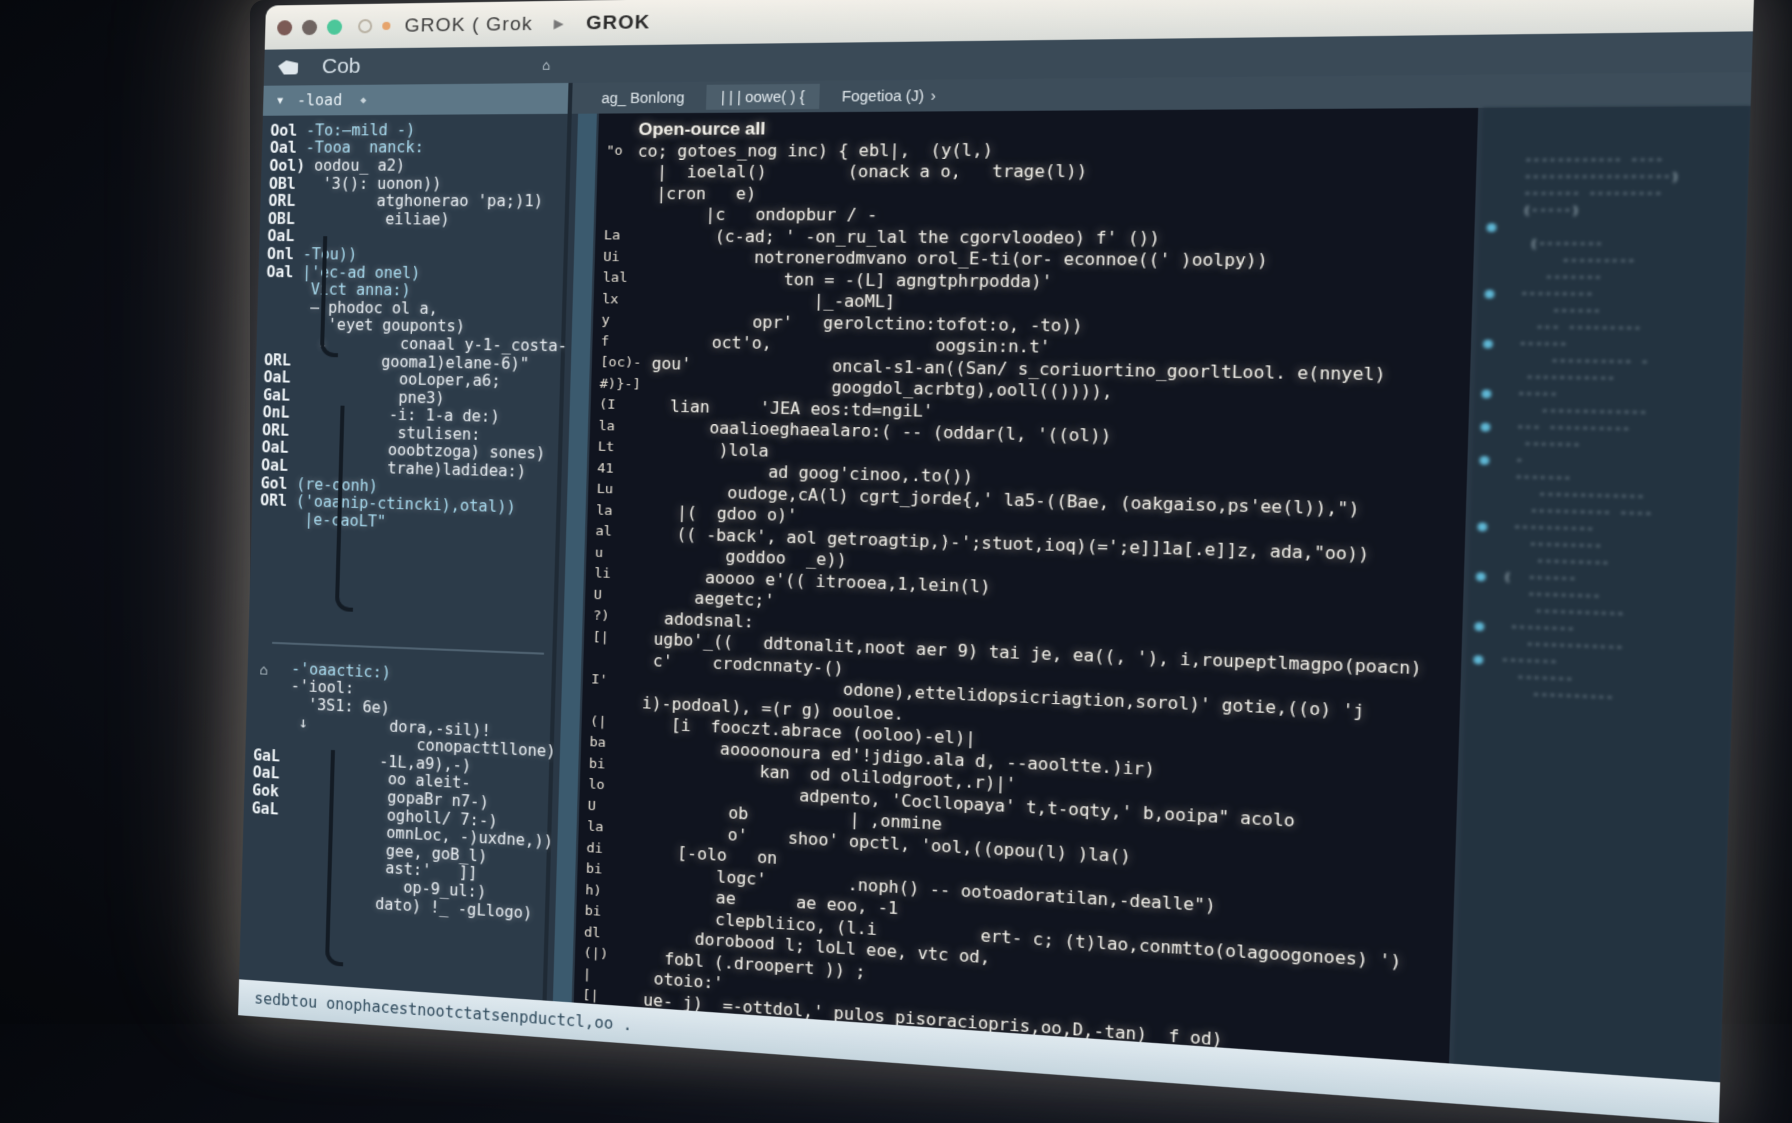 This screenshot has width=1792, height=1123. I want to click on code-line: ORL atghonerao 'pa;)1), so click(416, 201).